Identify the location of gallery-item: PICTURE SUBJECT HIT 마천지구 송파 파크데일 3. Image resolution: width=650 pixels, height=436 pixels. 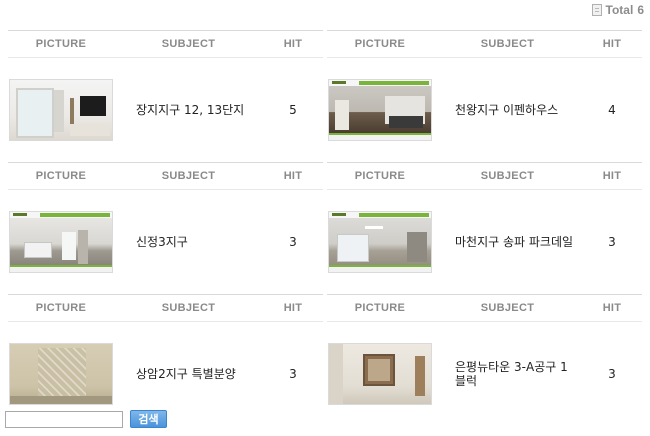
(484, 228).